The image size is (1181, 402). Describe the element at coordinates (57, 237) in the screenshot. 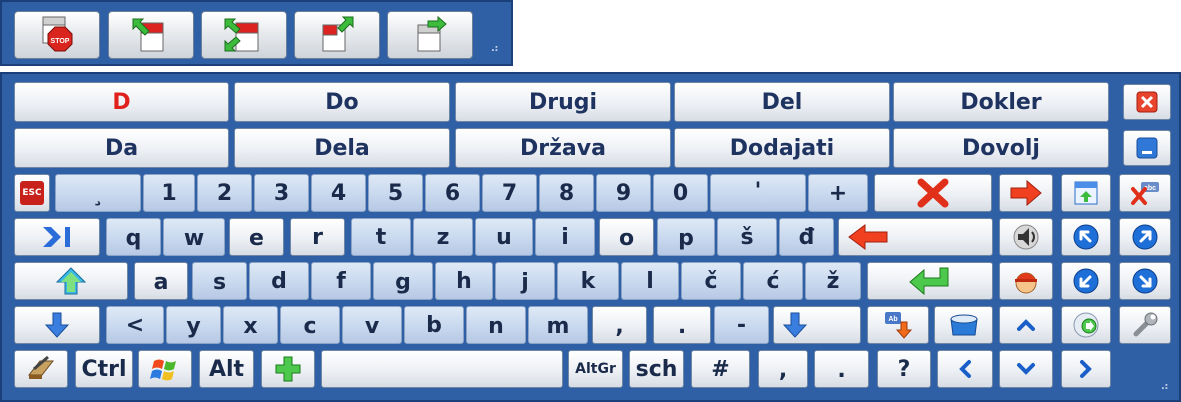

I see `tab-key` at that location.